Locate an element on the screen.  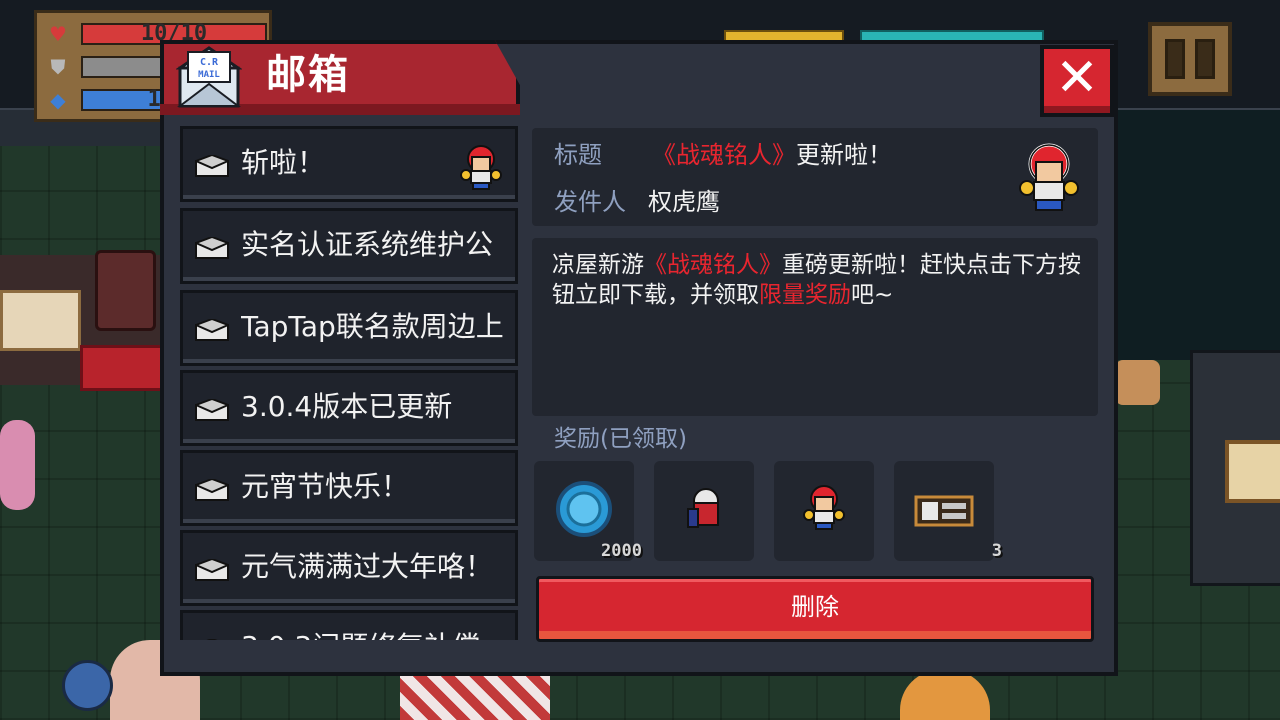
pause-button is located at coordinates (1190, 59).